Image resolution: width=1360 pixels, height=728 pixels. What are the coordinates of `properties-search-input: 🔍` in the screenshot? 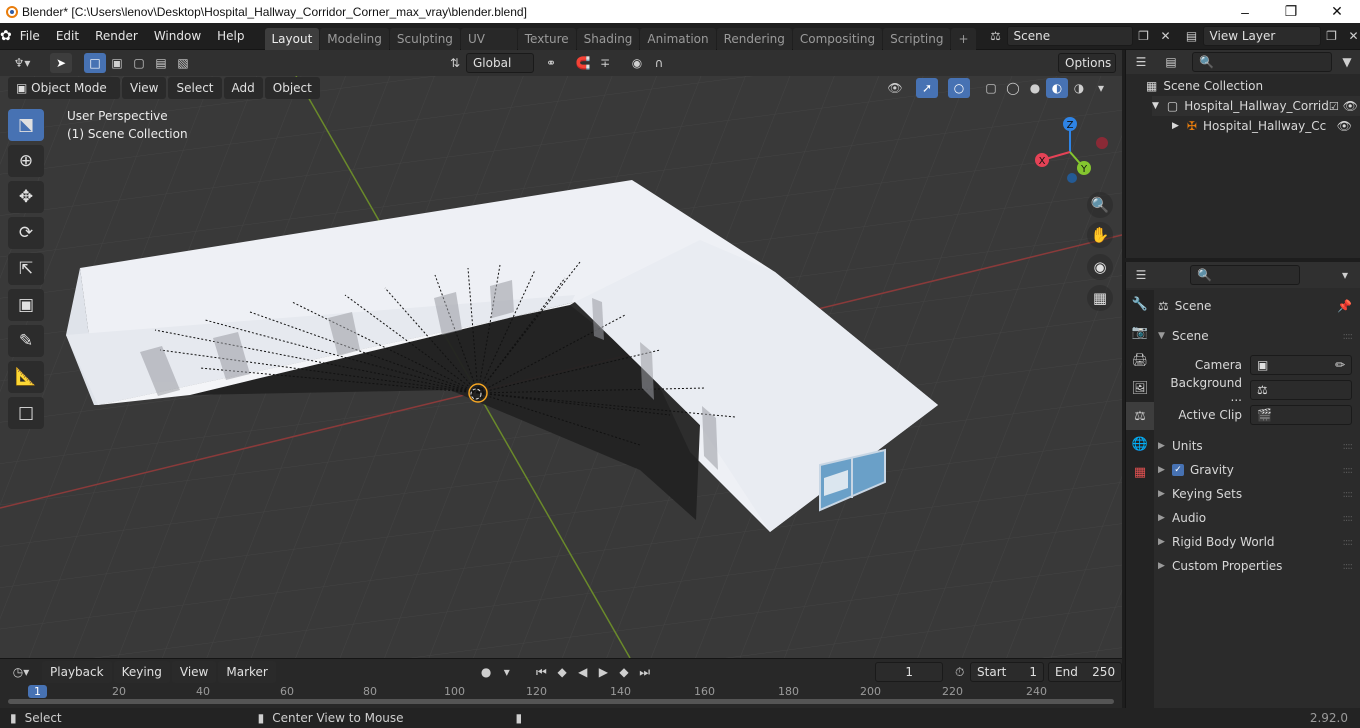 It's located at (1245, 275).